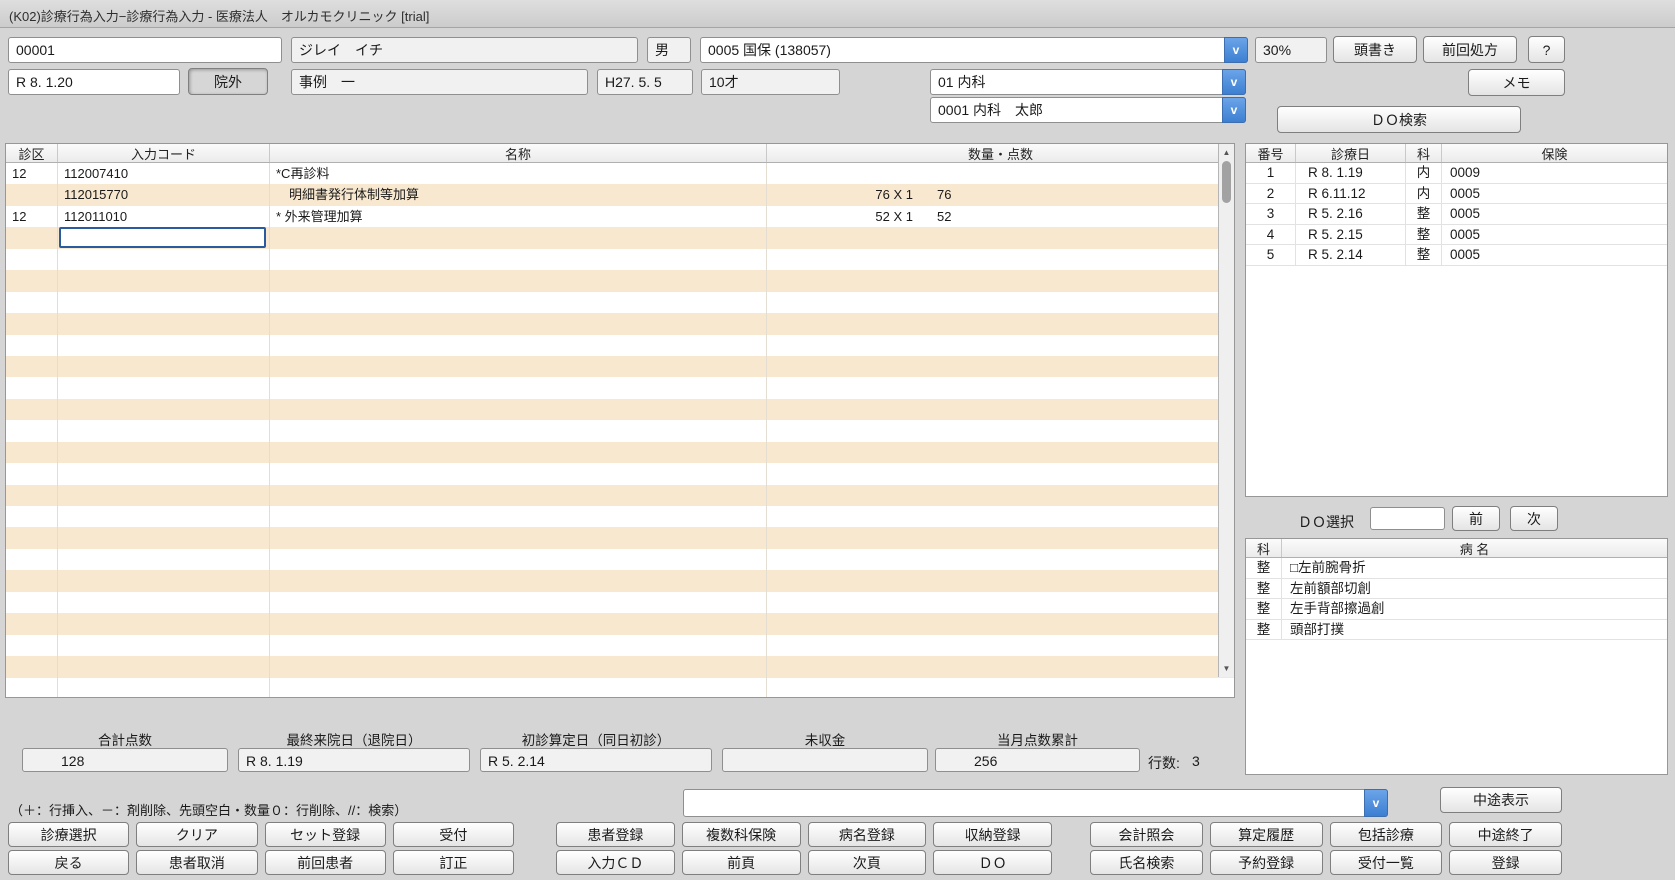  I want to click on visit-row: 4 R 5. 2.15 整 0005, so click(1456, 234).